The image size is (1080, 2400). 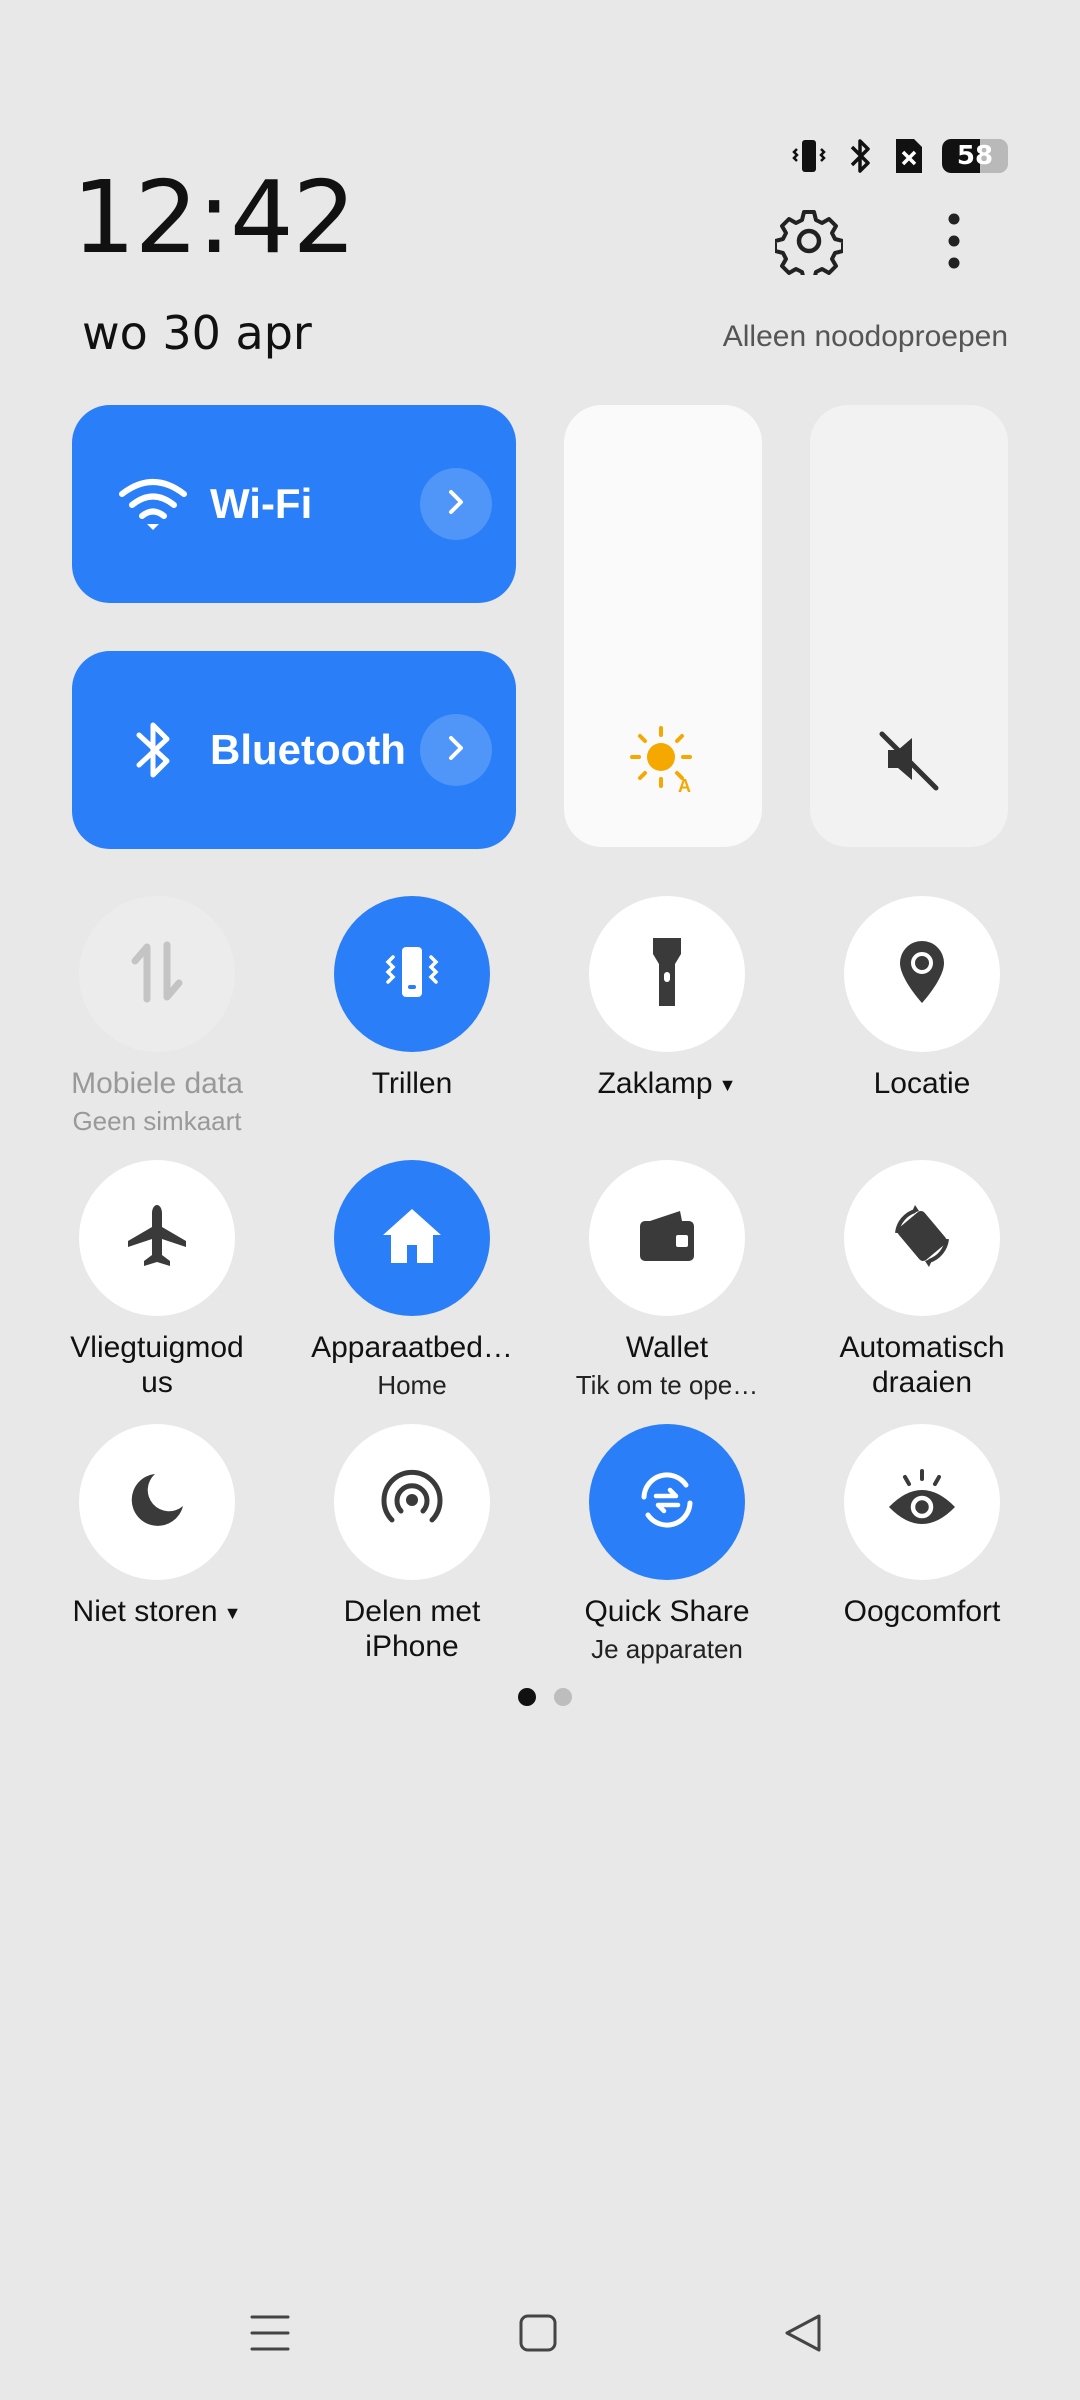 What do you see at coordinates (663, 626) in the screenshot?
I see `brightness-slider: A` at bounding box center [663, 626].